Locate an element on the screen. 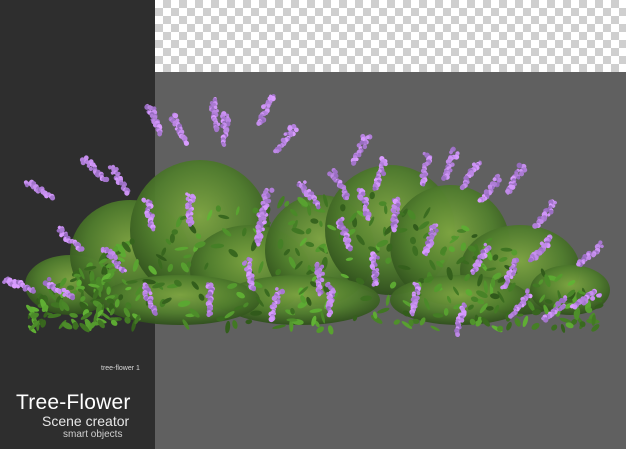 The height and width of the screenshot is (449, 626). tagline: smart objects is located at coordinates (93, 434).